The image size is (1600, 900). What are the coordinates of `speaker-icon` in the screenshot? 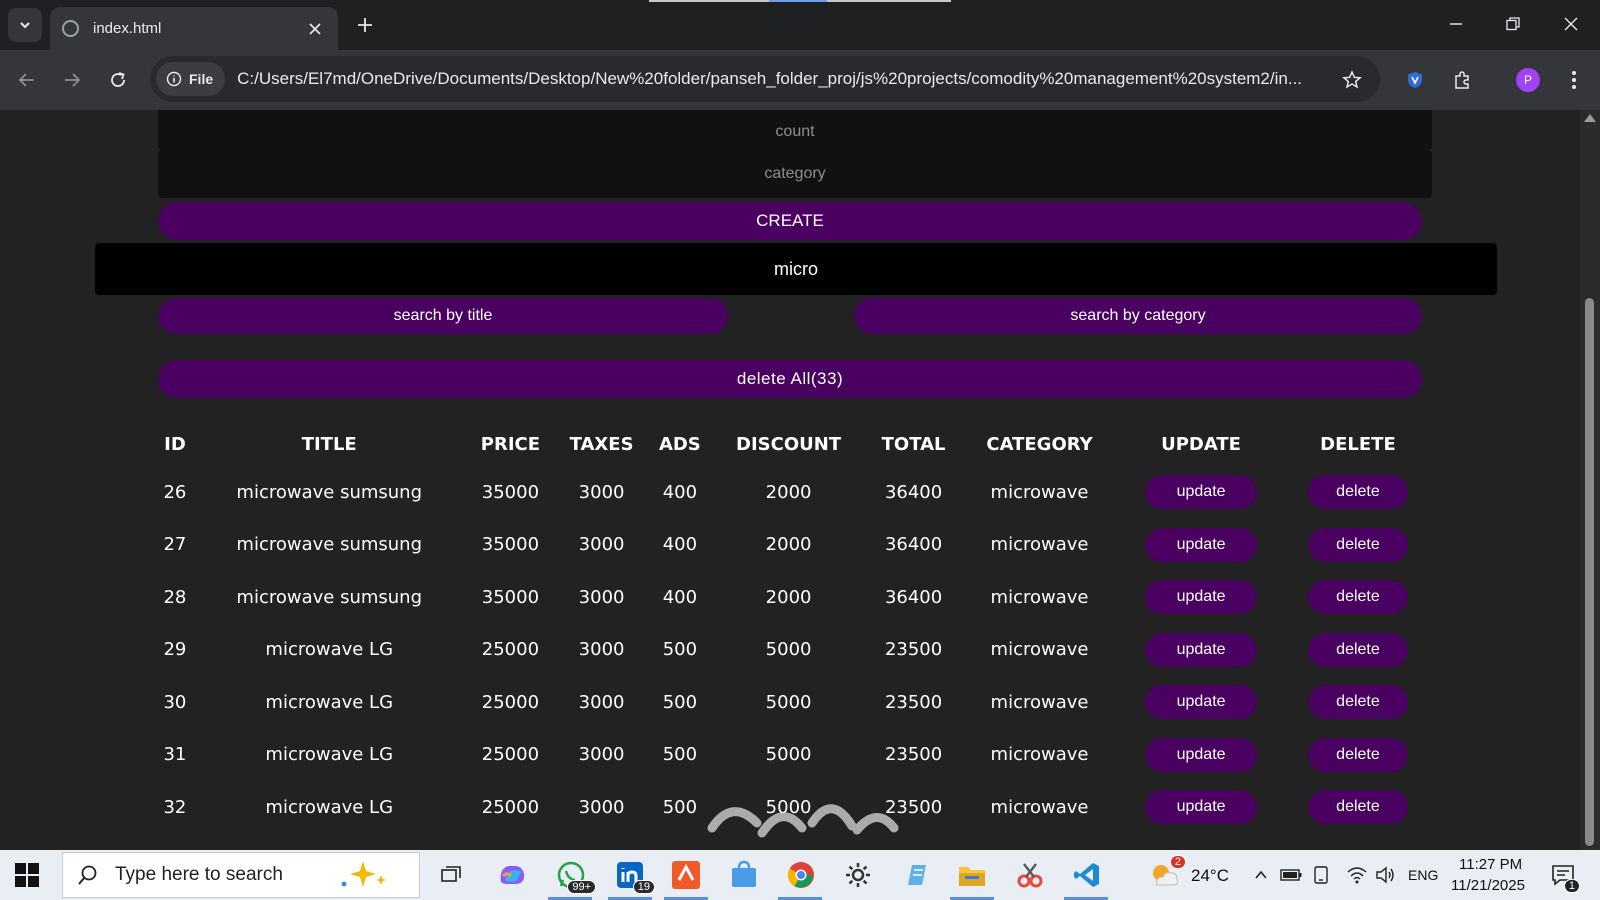 It's located at (1385, 875).